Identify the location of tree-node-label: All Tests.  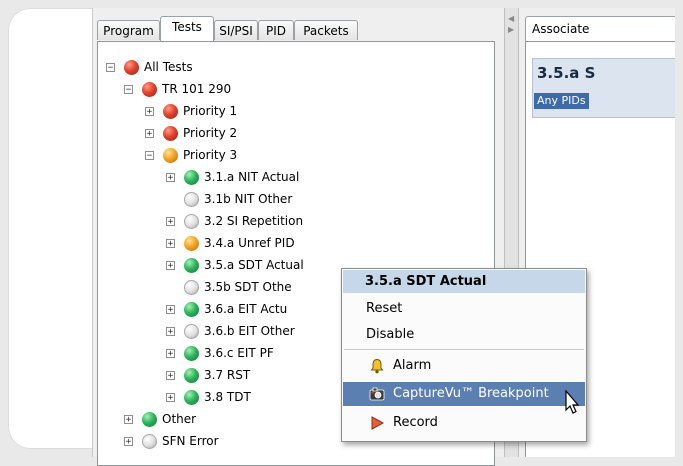
(168, 67).